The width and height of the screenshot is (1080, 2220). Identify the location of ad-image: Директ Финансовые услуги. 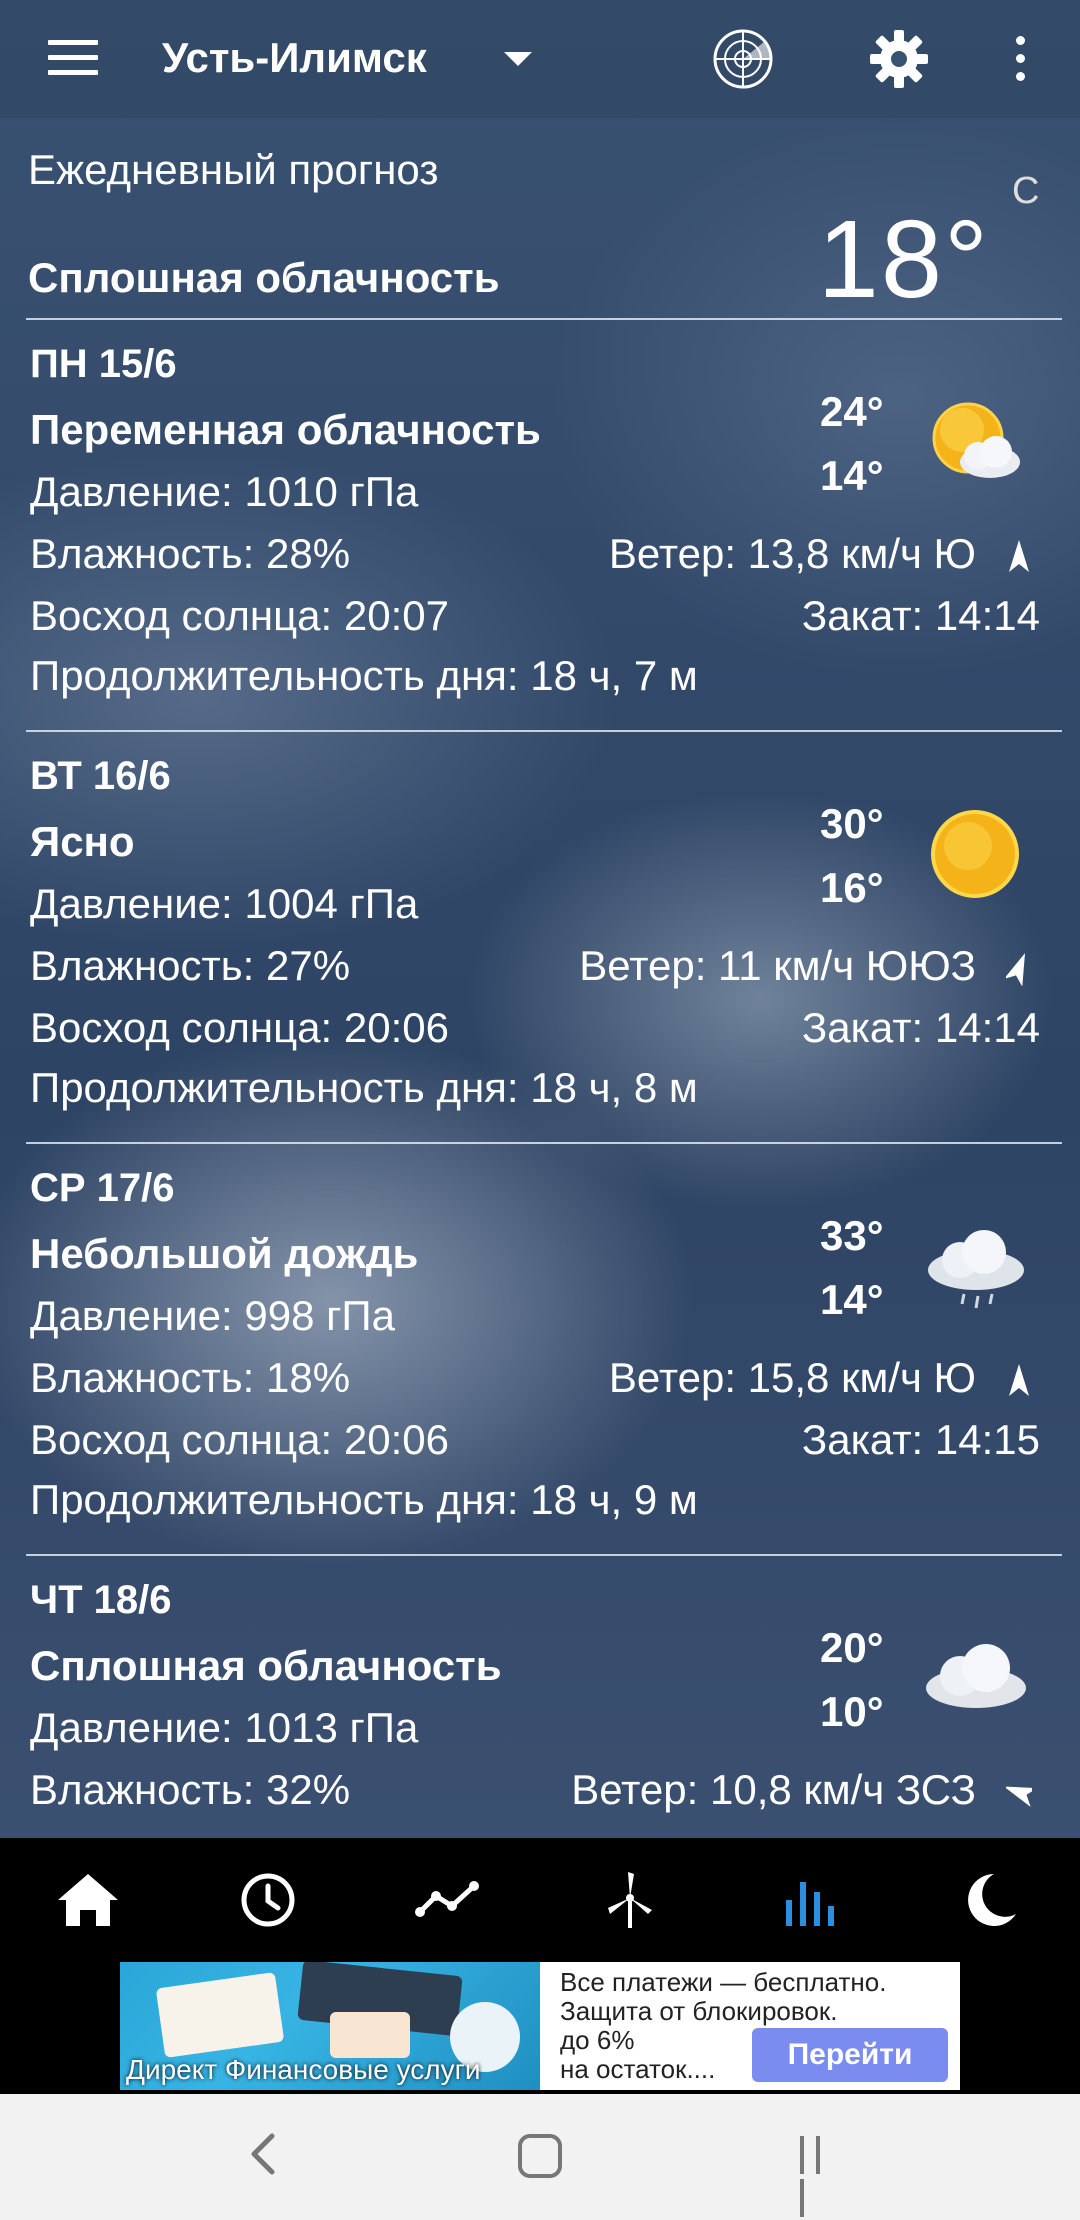
(330, 2026).